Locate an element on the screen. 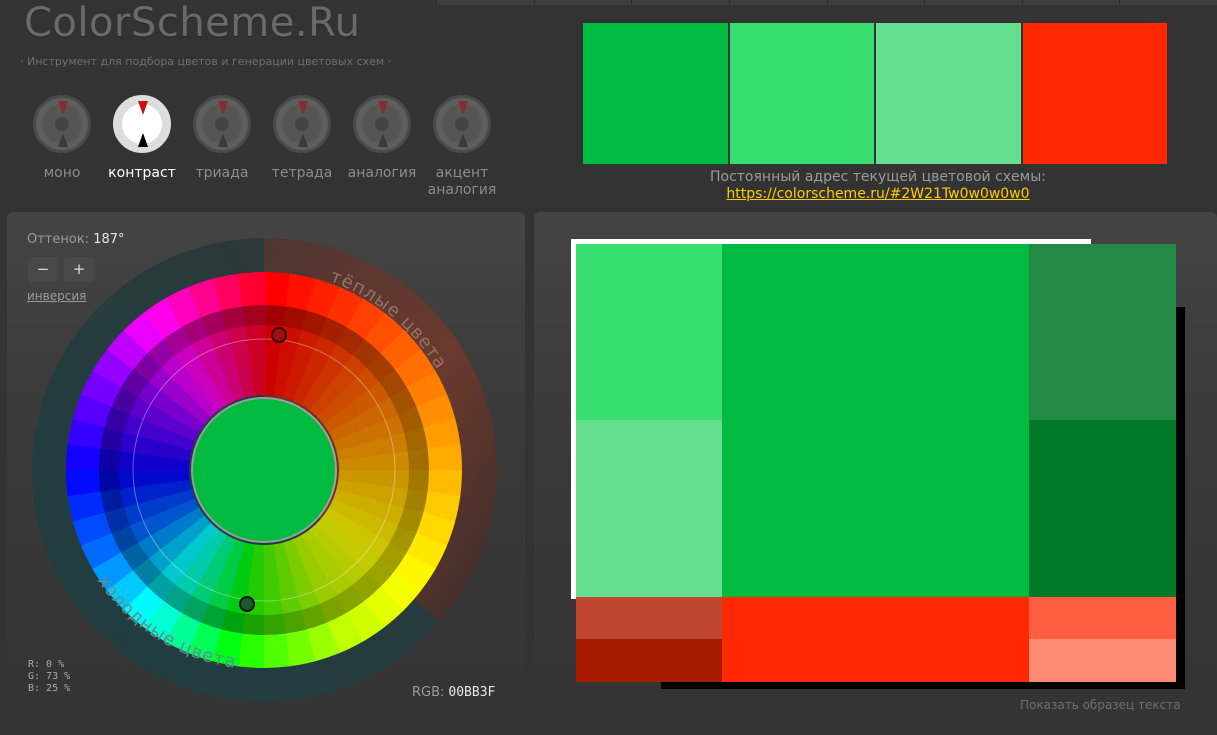  rgb-hex-label: RGB: is located at coordinates (428, 692).